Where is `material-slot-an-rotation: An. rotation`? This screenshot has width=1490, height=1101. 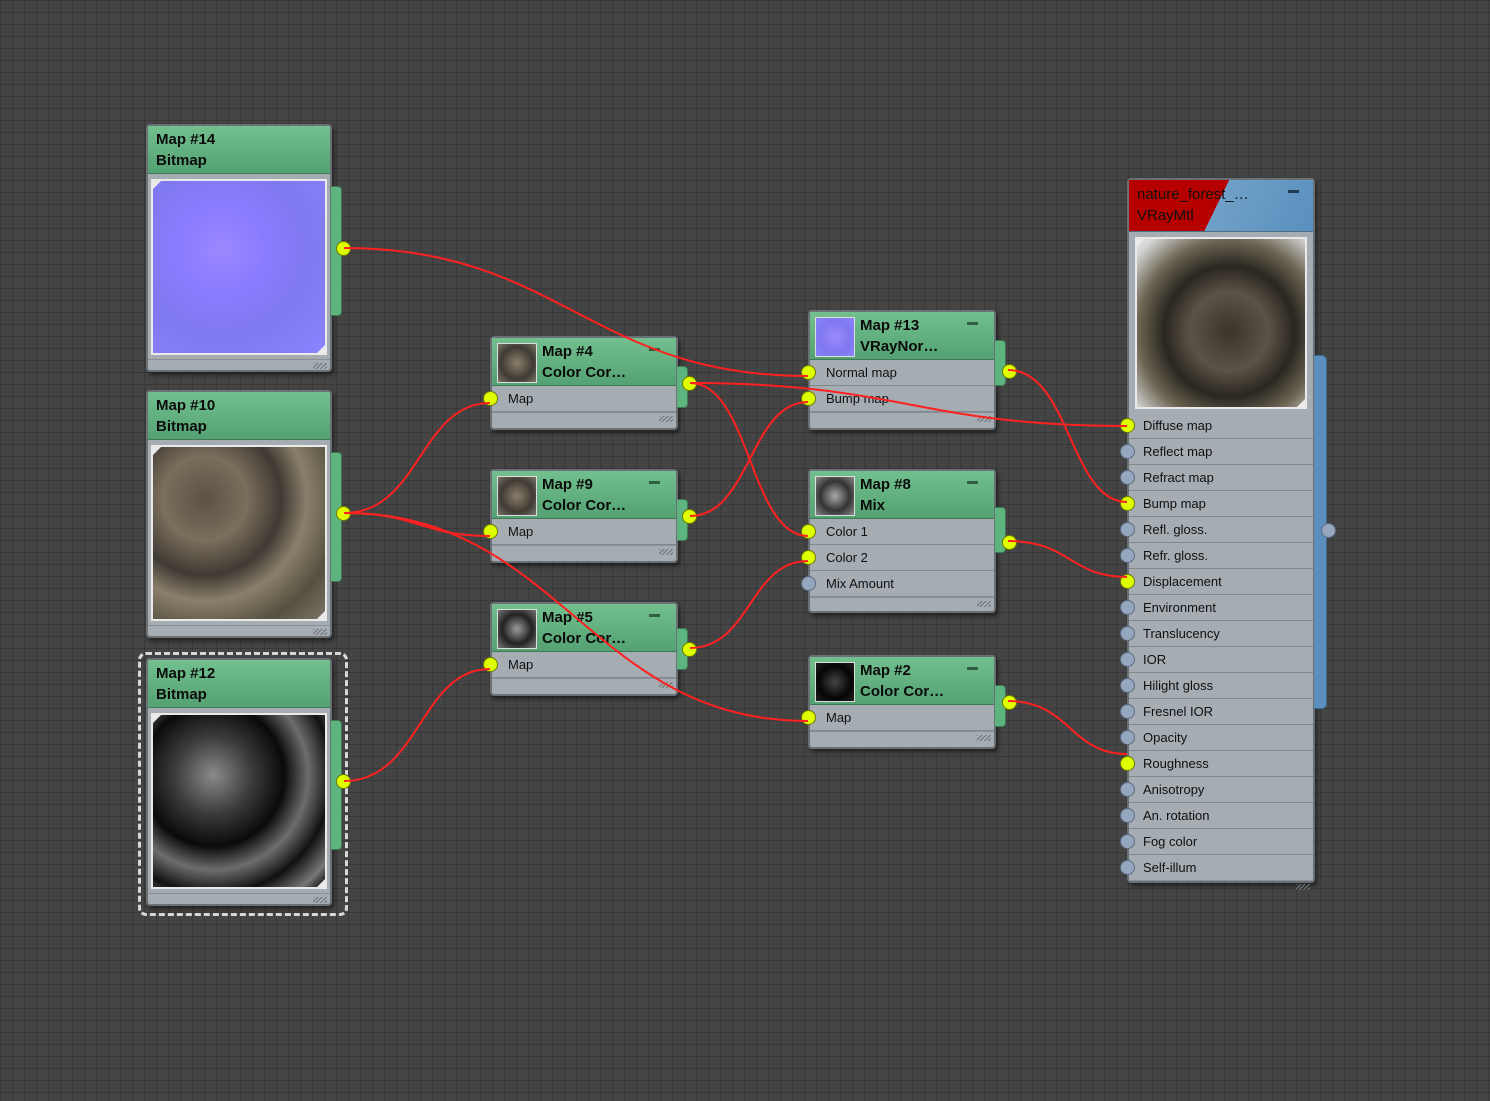
material-slot-an-rotation: An. rotation is located at coordinates (1216, 816).